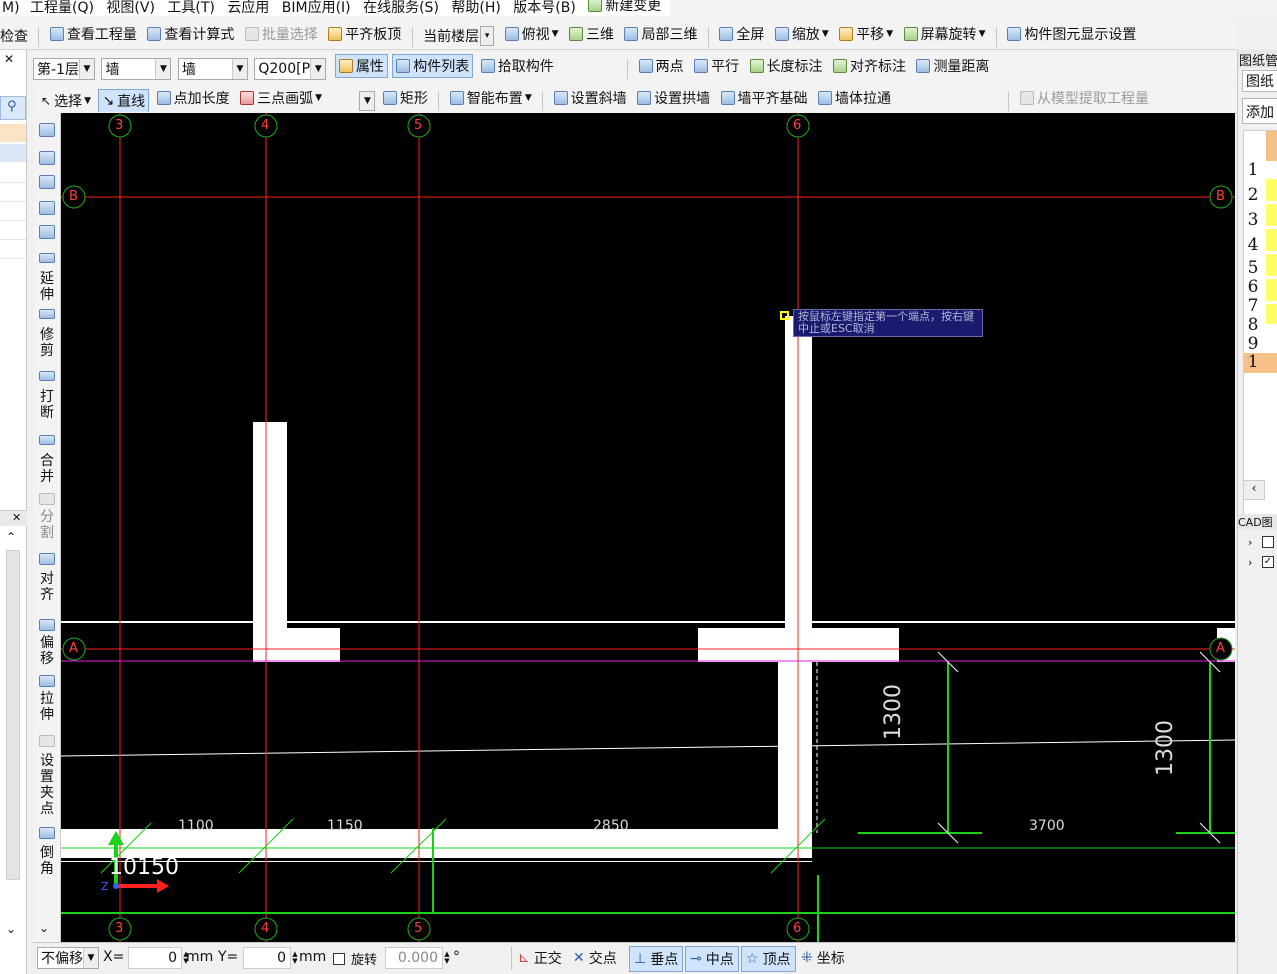 The image size is (1277, 974). Describe the element at coordinates (47, 707) in the screenshot. I see `stretch-button: 拉伸` at that location.